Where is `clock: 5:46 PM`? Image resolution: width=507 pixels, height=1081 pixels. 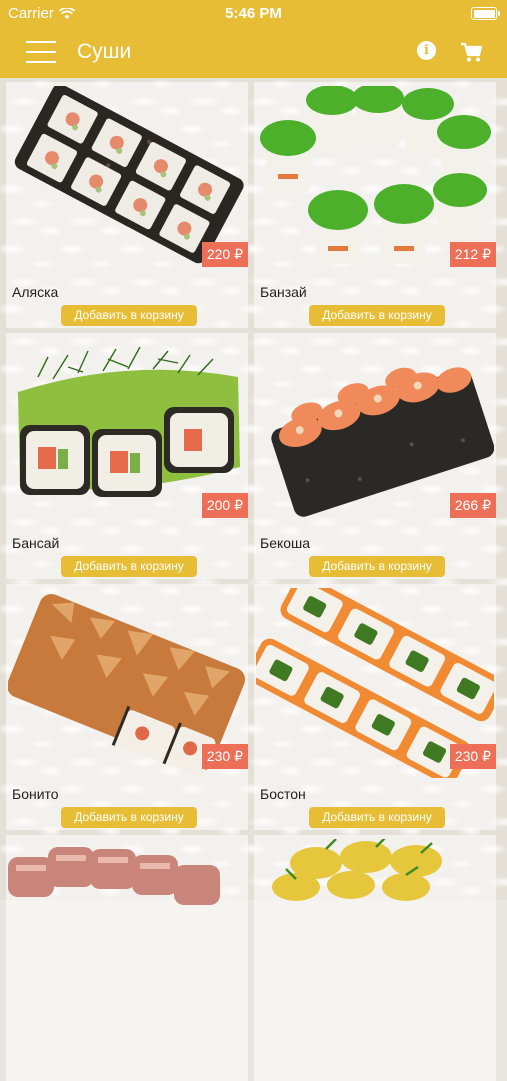 clock: 5:46 PM is located at coordinates (253, 13).